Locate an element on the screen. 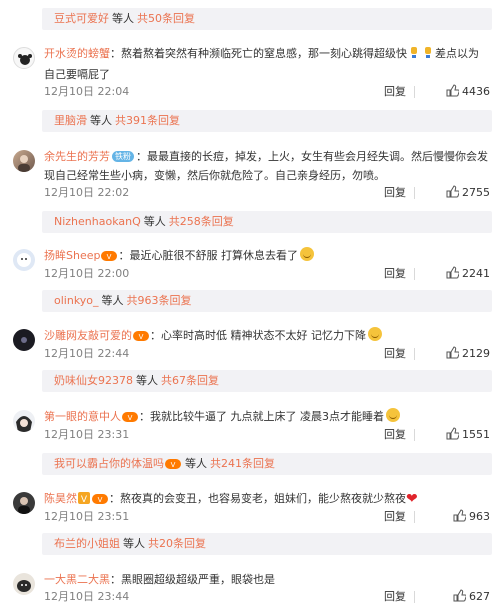 The height and width of the screenshot is (605, 500). like-button: 2241 is located at coordinates (468, 274).